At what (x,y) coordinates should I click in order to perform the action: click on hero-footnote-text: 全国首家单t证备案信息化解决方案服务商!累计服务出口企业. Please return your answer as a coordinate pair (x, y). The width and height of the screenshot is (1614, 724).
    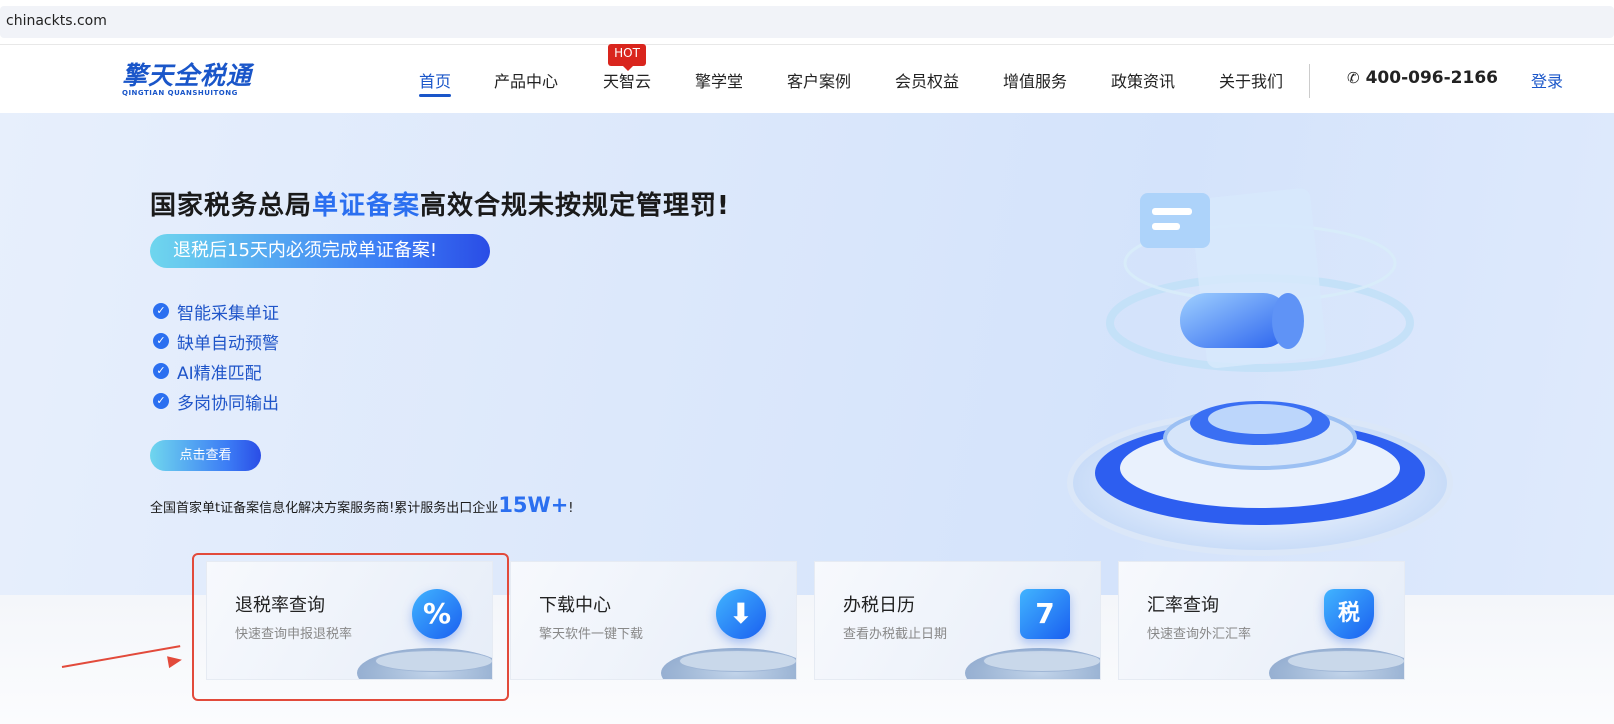
    Looking at the image, I should click on (324, 508).